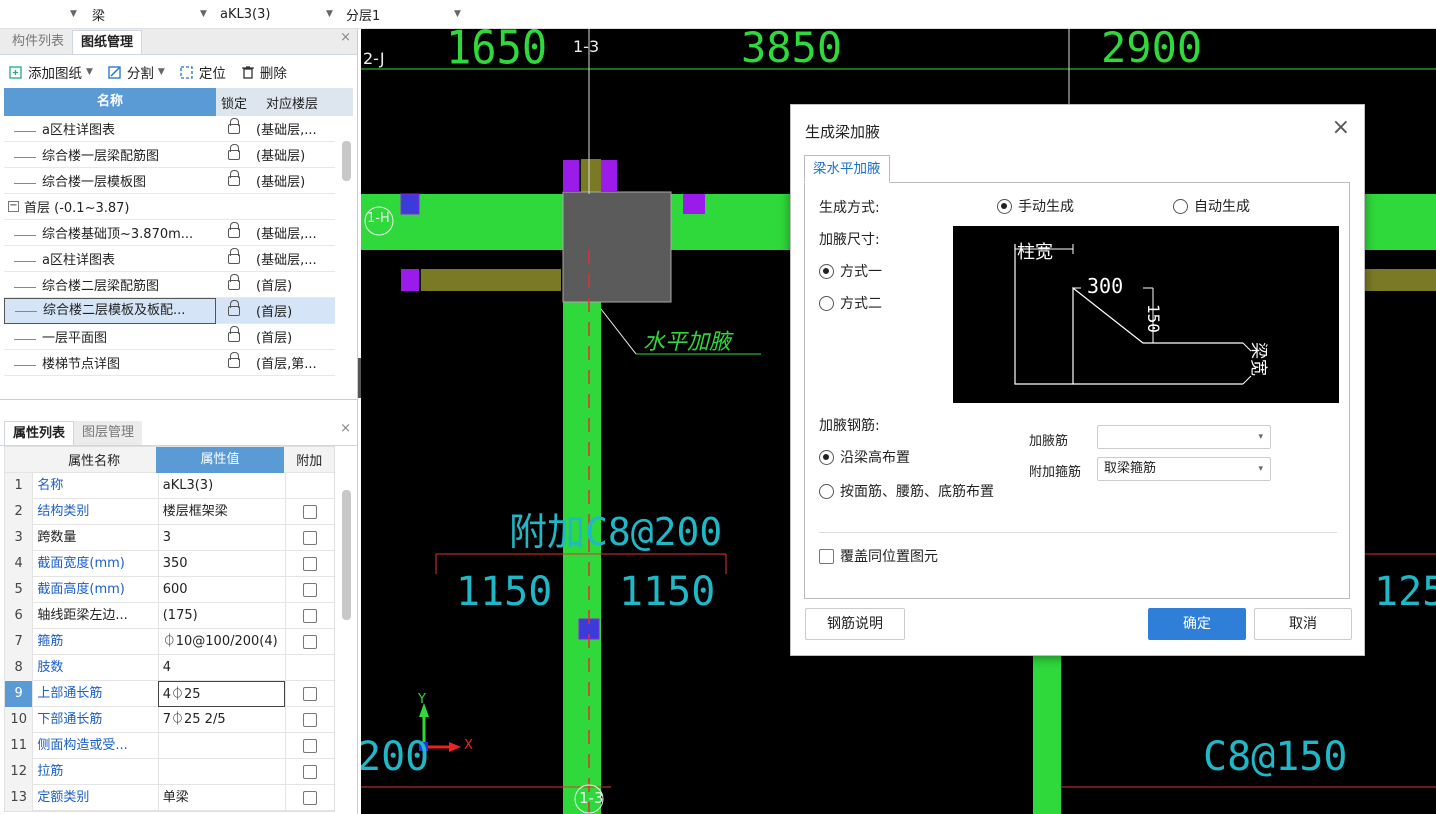 The width and height of the screenshot is (1436, 814). I want to click on add-drawing-button: 添加图纸 ▼, so click(50, 72).